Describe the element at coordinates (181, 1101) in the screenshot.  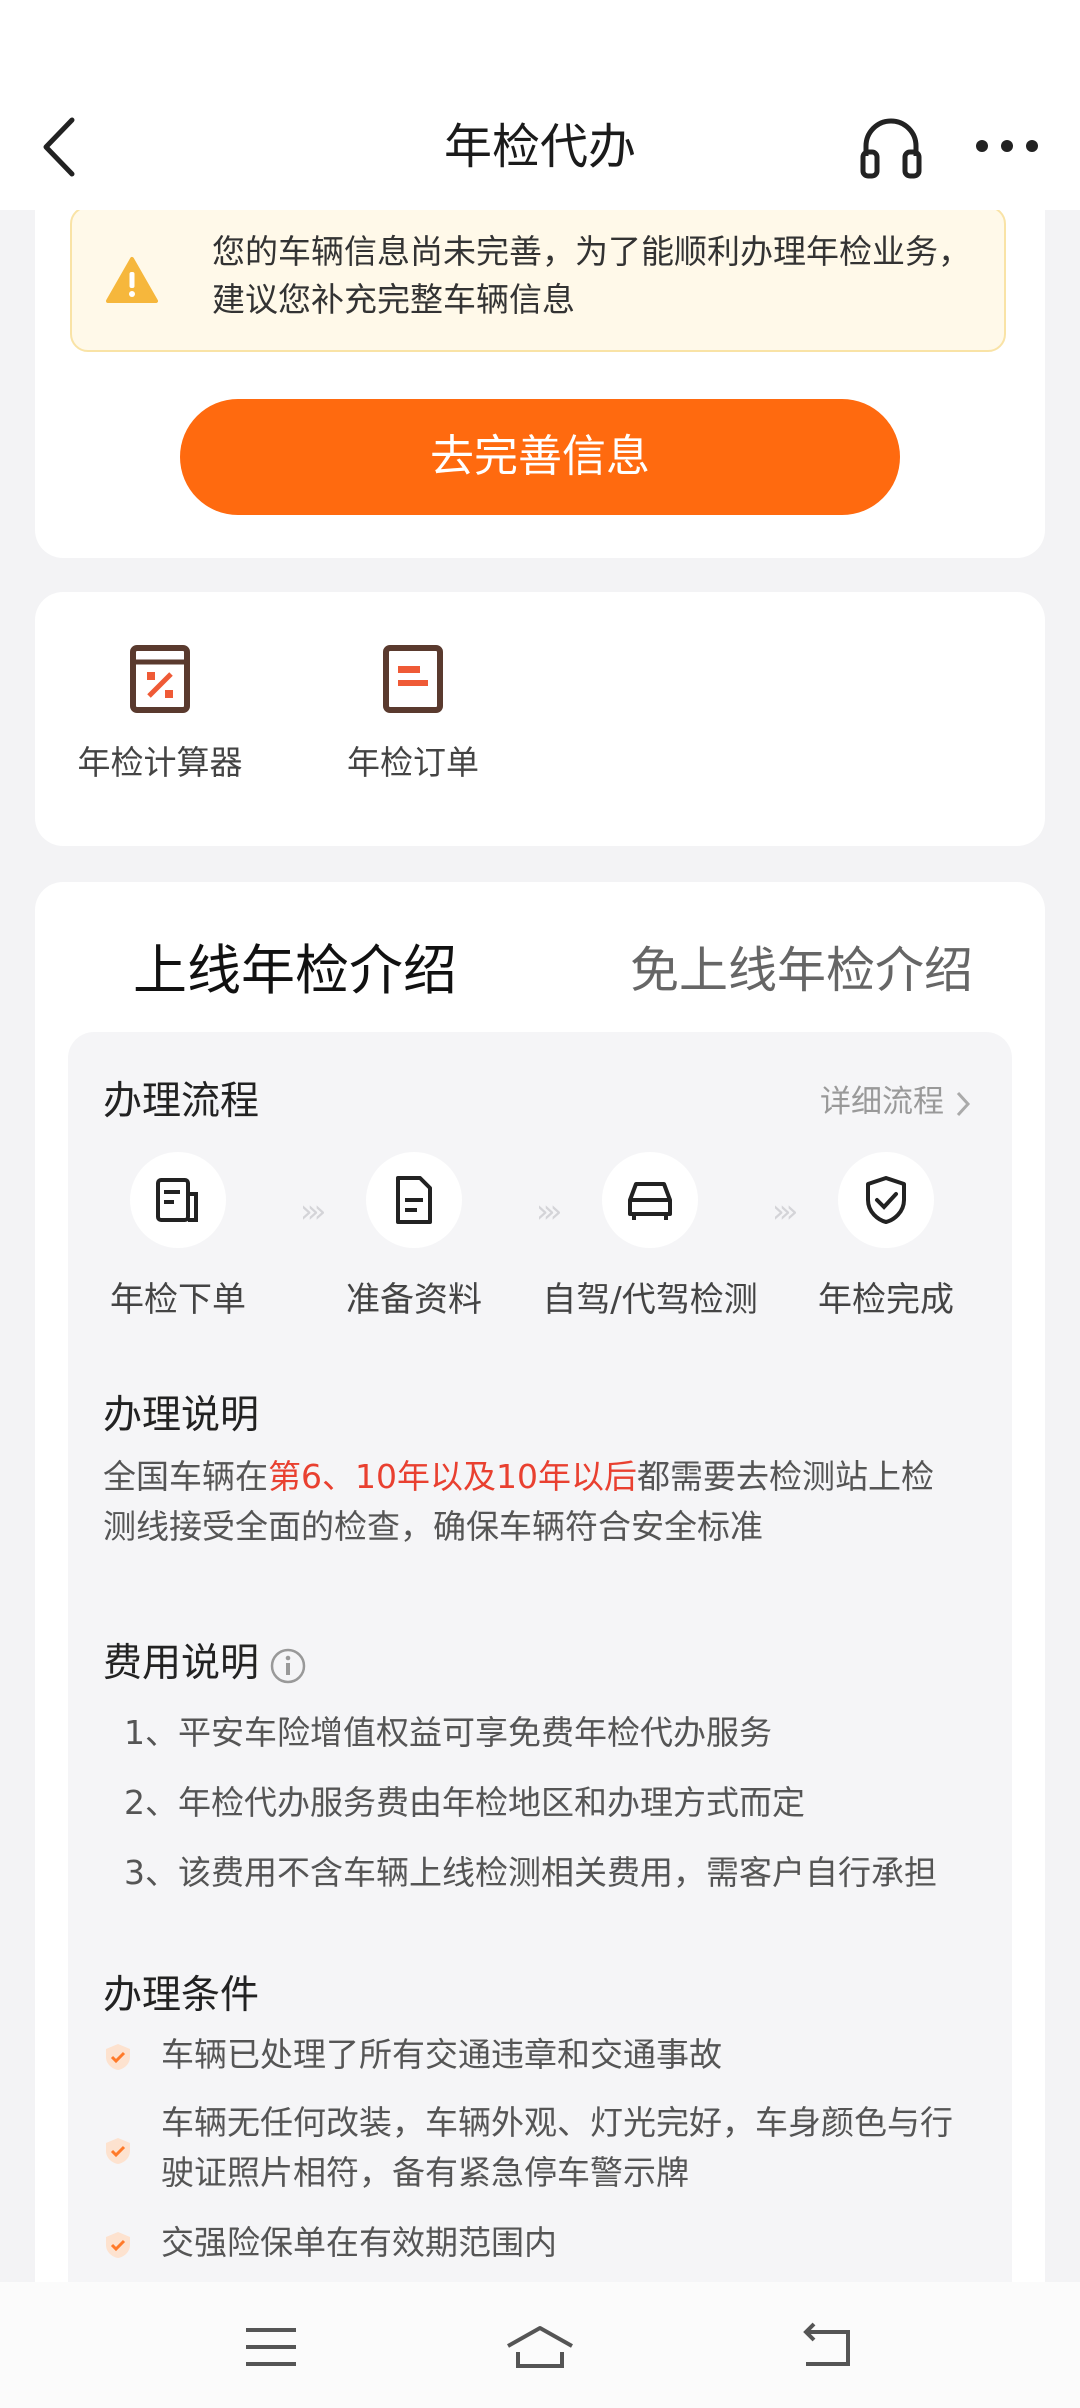
I see `process-title: 办理流程` at that location.